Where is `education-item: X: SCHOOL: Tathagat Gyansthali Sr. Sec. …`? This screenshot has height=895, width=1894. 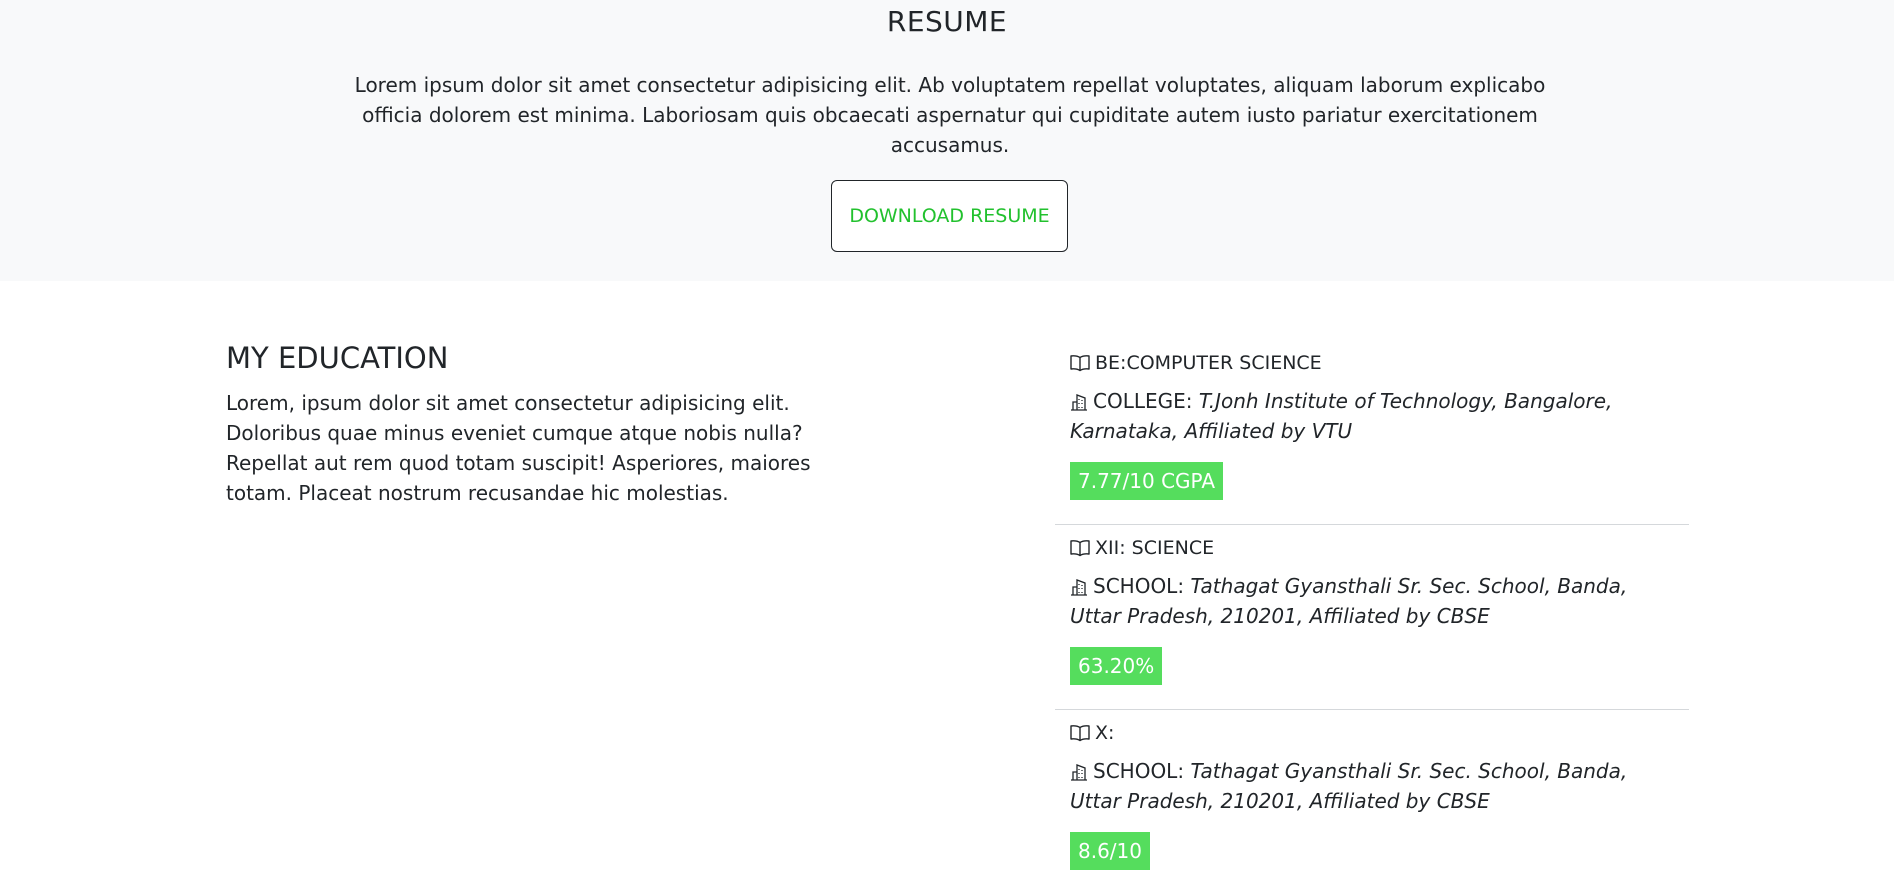 education-item: X: SCHOOL: Tathagat Gyansthali Sr. Sec. … is located at coordinates (1372, 802).